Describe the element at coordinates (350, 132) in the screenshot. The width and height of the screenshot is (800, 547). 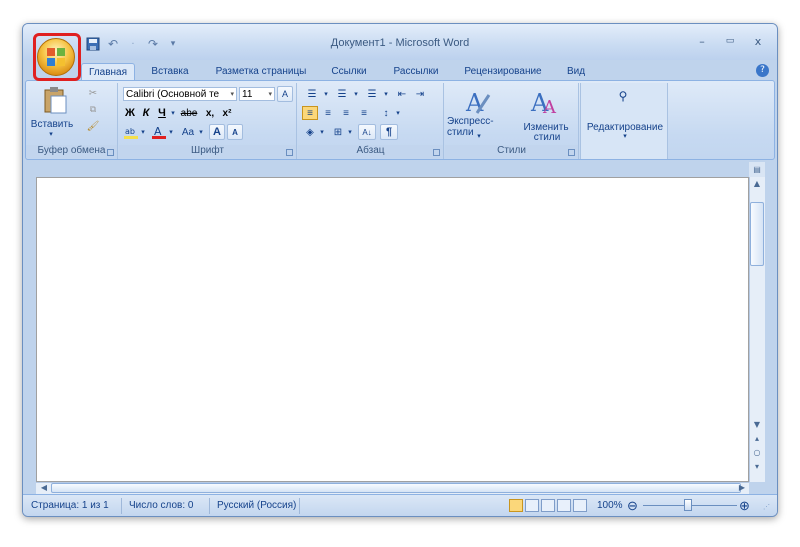
I see `borders-dropdown-icon: ▾` at that location.